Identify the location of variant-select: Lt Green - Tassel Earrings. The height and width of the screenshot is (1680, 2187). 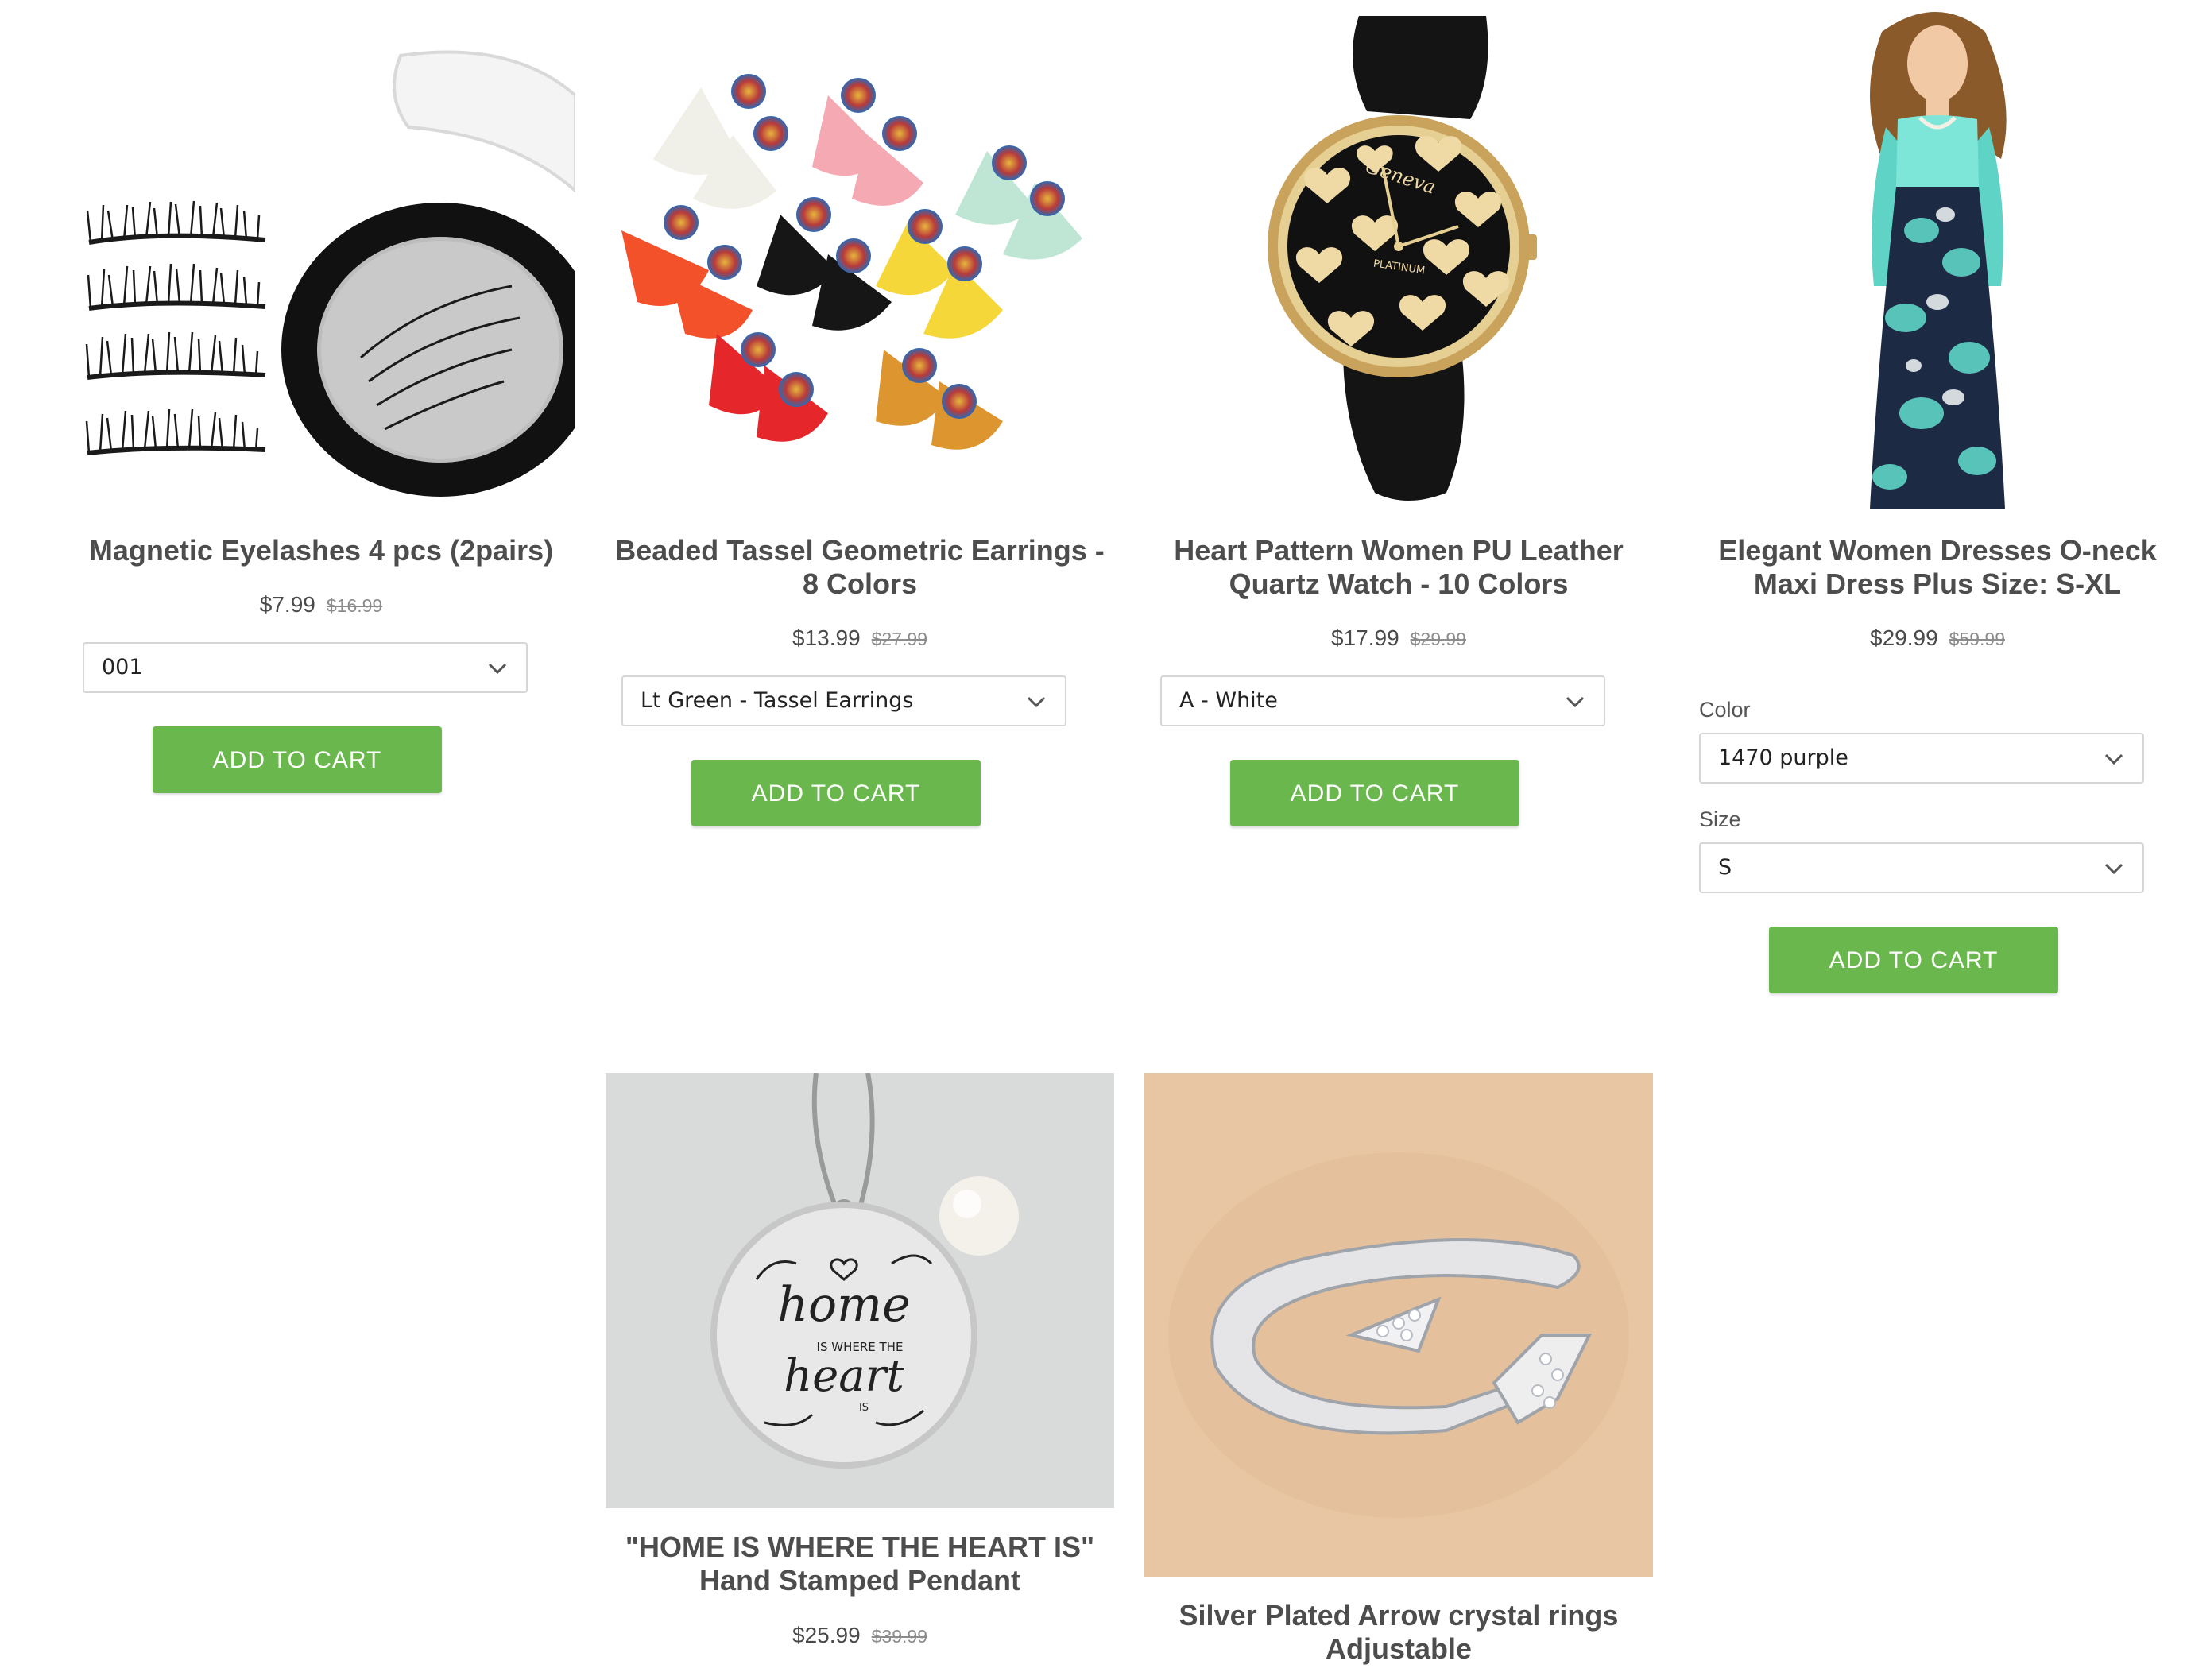
(844, 700).